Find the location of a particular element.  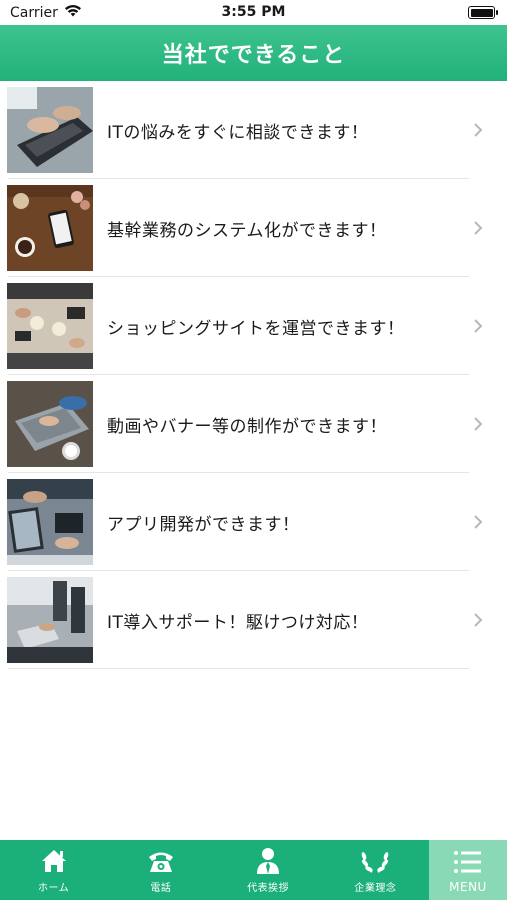

laptop-typing-thumbnail is located at coordinates (50, 130).